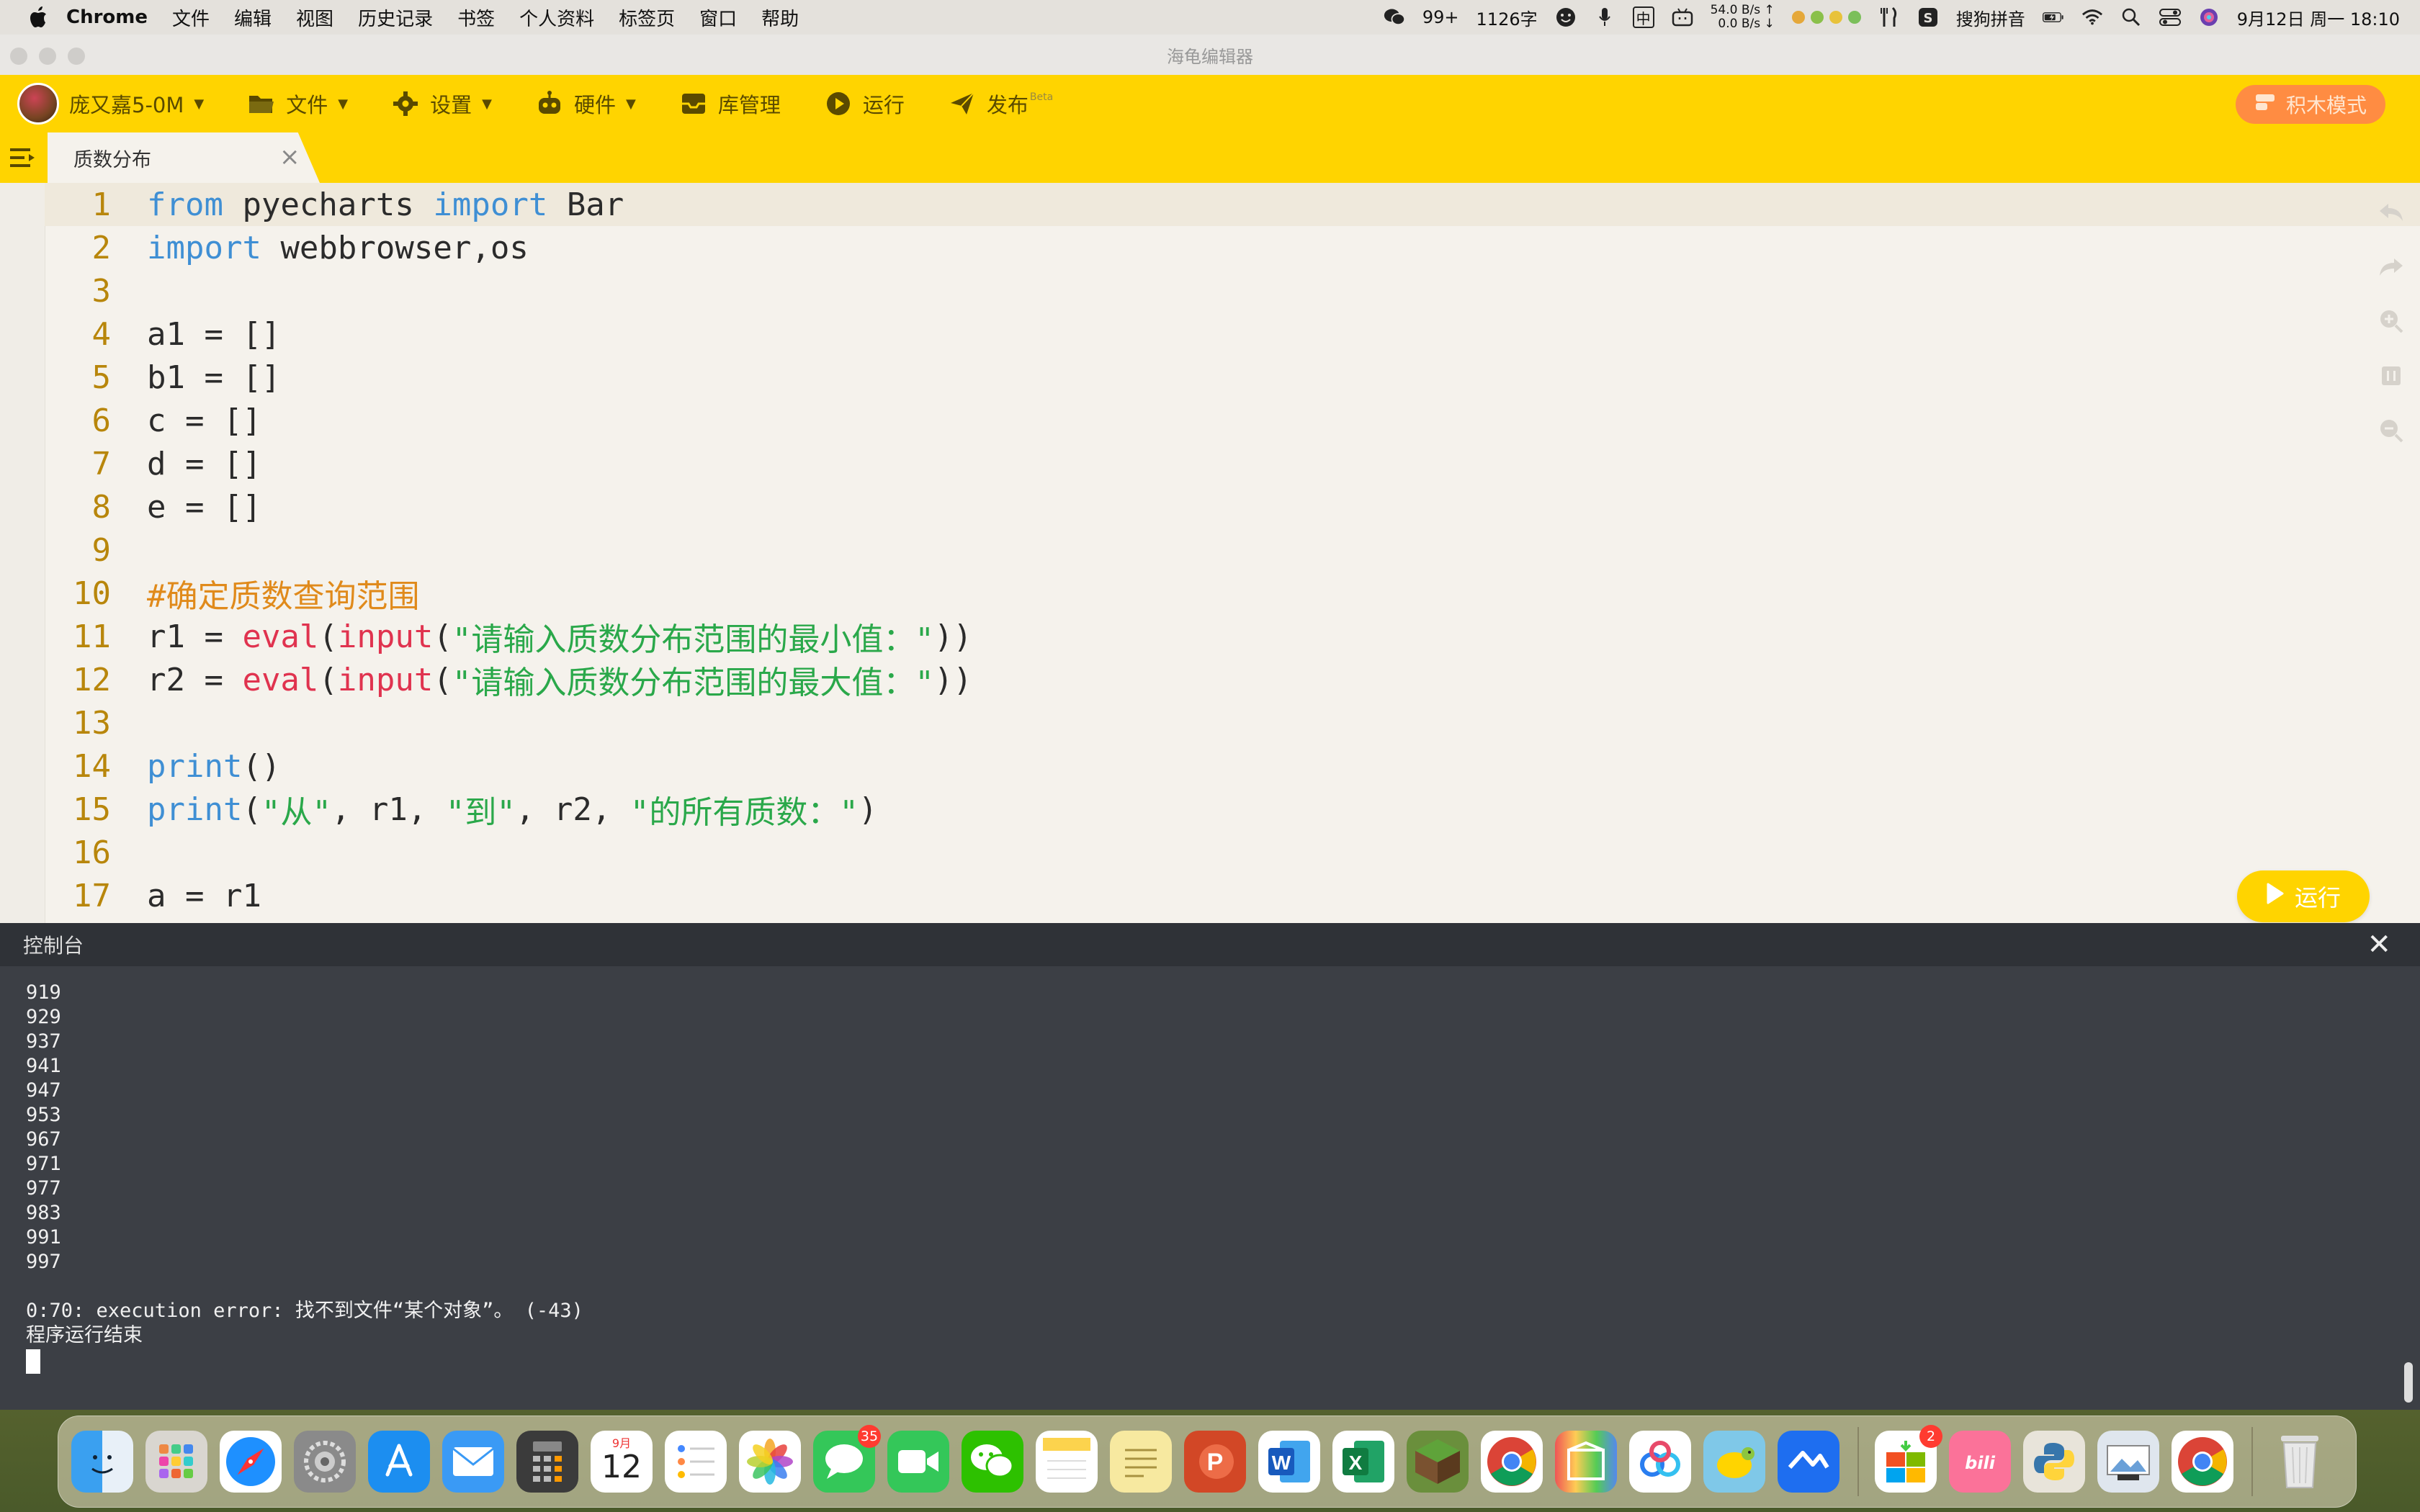 Image resolution: width=2420 pixels, height=1512 pixels. Describe the element at coordinates (2379, 944) in the screenshot. I see `close-icon: ✕` at that location.